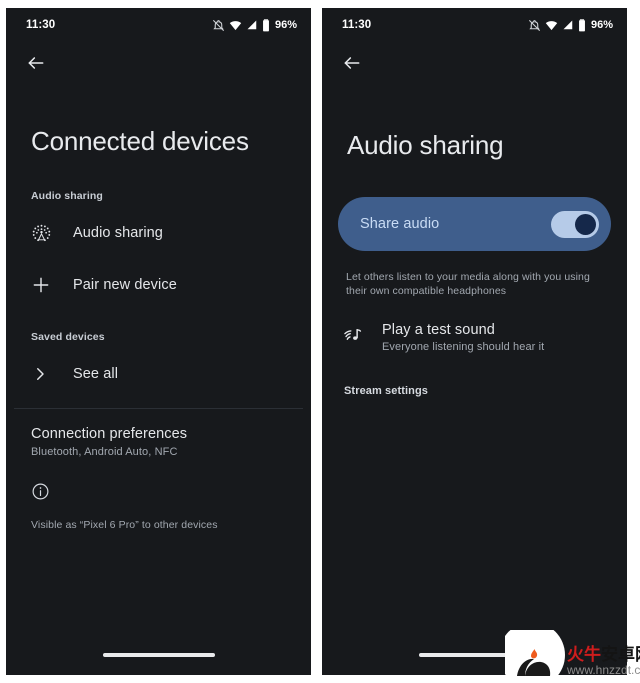 Image resolution: width=640 pixels, height=683 pixels. I want to click on plus-icon, so click(44, 285).